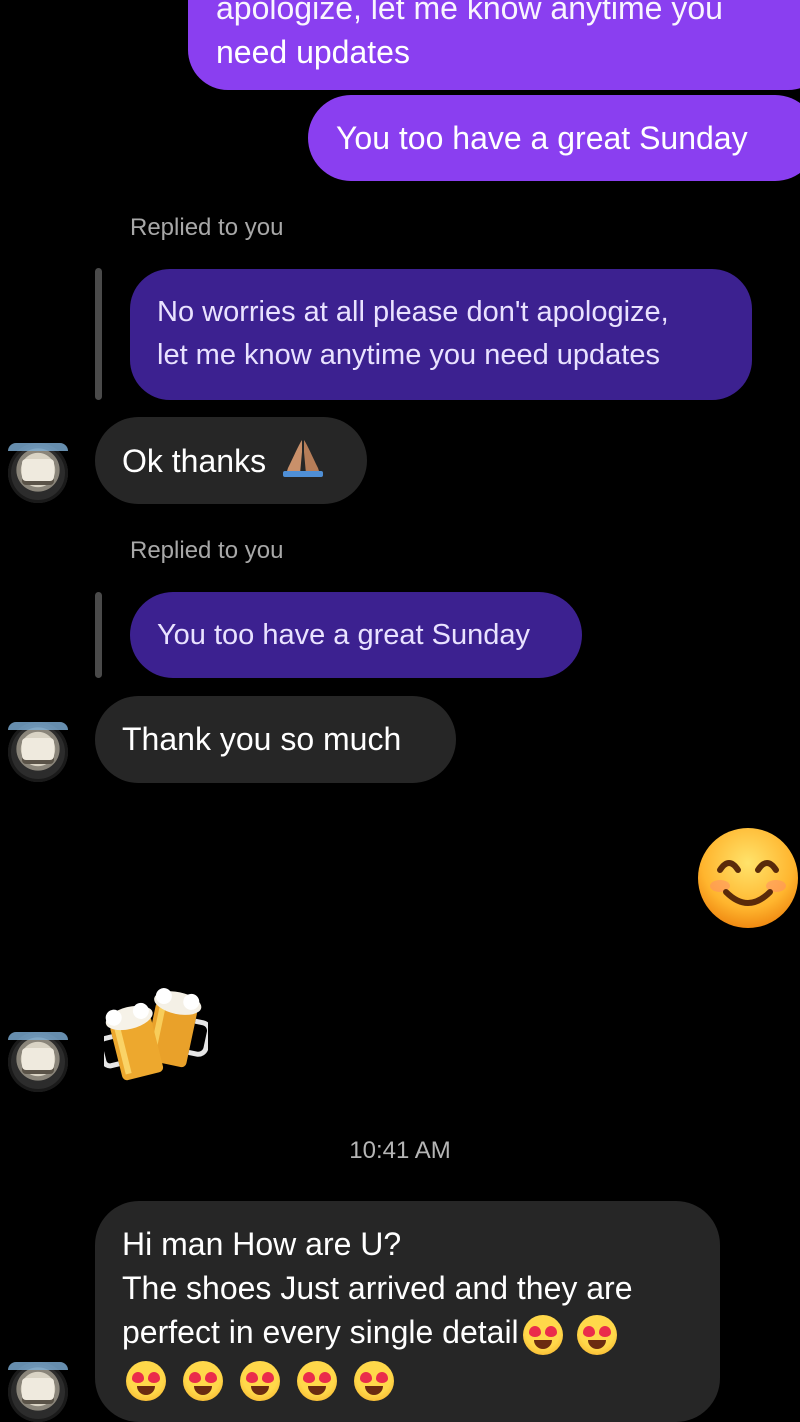 The height and width of the screenshot is (1422, 800). What do you see at coordinates (377, 1288) in the screenshot?
I see `message-line: The shoes Just arrived and they are` at bounding box center [377, 1288].